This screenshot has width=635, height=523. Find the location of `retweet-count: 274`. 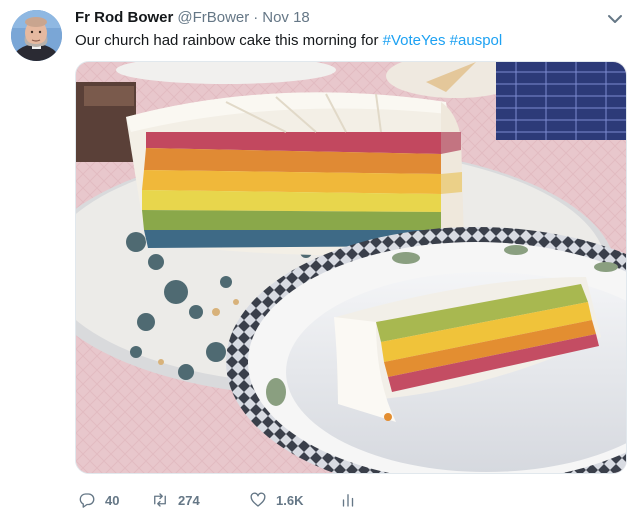

retweet-count: 274 is located at coordinates (189, 500).